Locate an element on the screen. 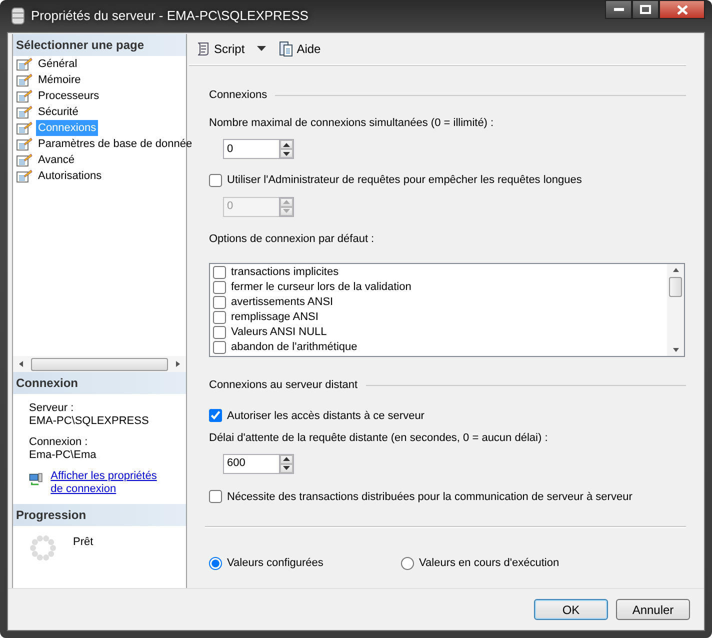 Image resolution: width=712 pixels, height=638 pixels. page-item: Paramètres de base de donnée is located at coordinates (115, 144).